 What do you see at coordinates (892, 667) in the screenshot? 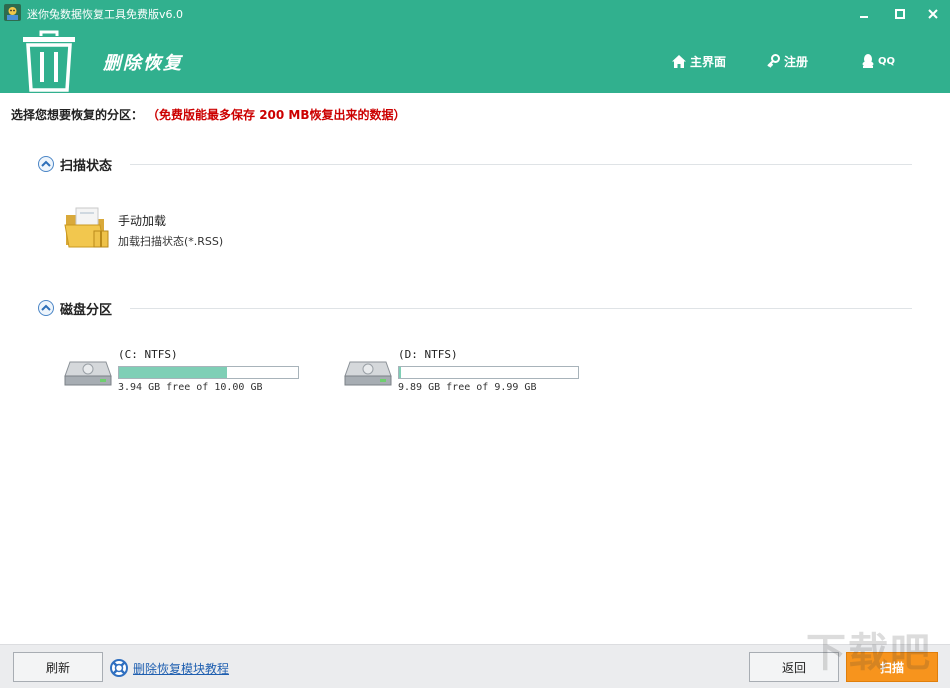
I see `scan-button: 扫描` at bounding box center [892, 667].